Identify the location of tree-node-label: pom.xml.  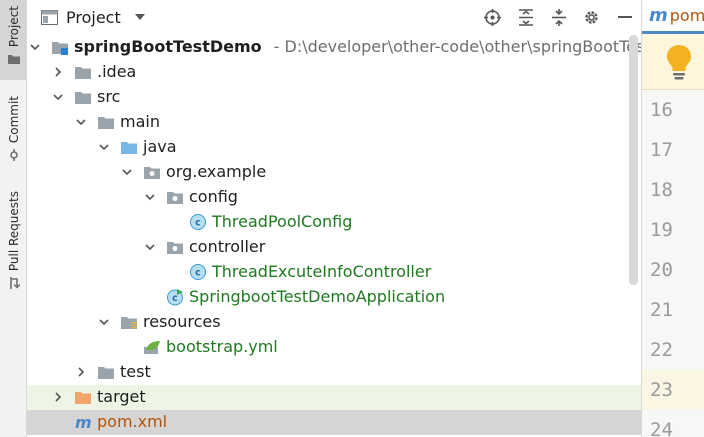
(132, 421).